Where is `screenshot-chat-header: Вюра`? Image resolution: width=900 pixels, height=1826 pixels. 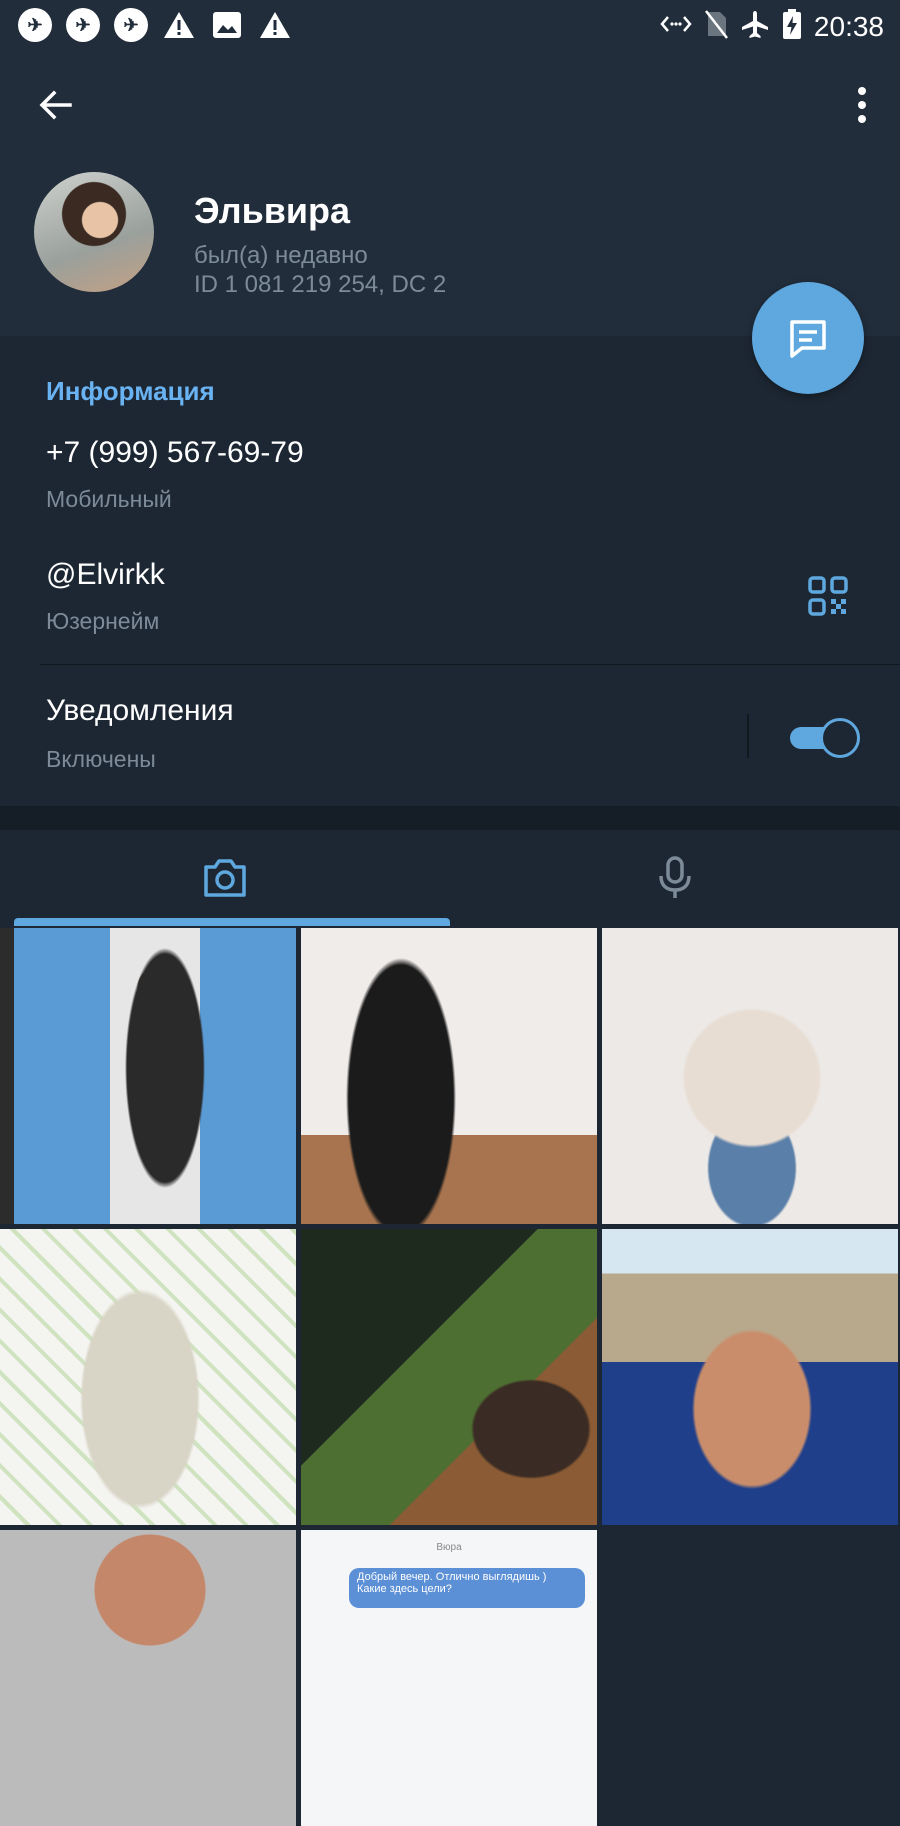
screenshot-chat-header: Вюра is located at coordinates (449, 1547).